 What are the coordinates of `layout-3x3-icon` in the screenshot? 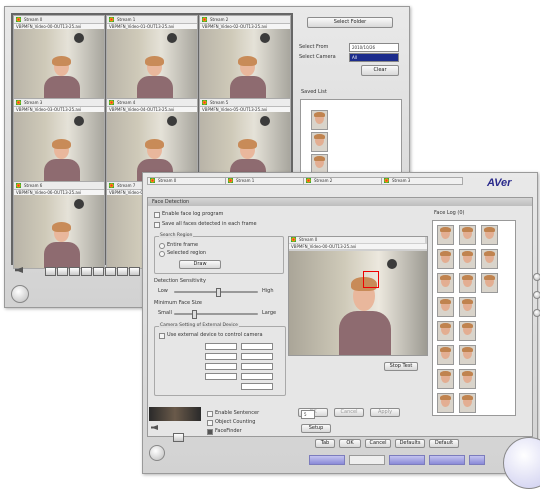 It's located at (74, 271).